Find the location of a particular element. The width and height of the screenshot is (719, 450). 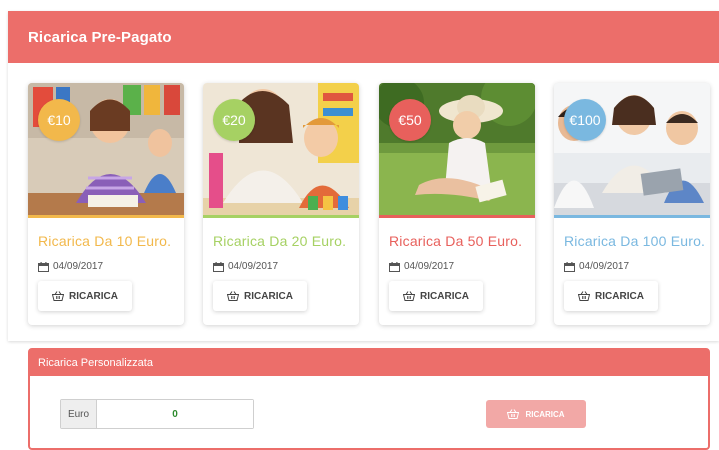

custom-recharge-header: Ricarica Personalizzata is located at coordinates (369, 363).